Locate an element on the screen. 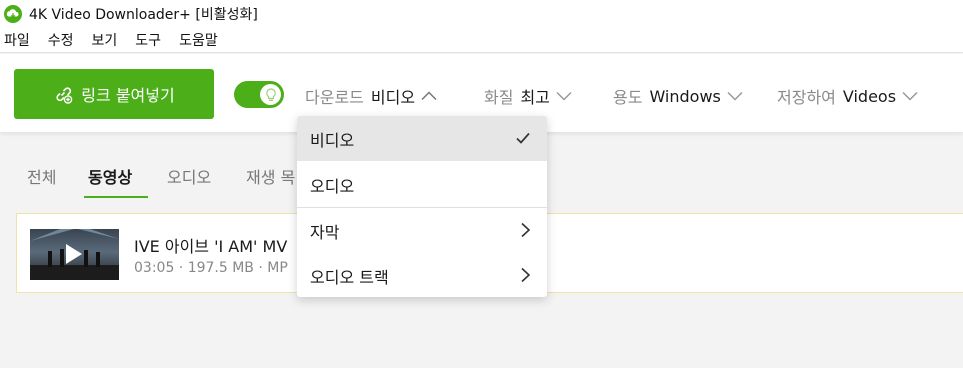 This screenshot has height=368, width=963. window-title: 4K Video Downloader+ [비활성화] is located at coordinates (143, 14).